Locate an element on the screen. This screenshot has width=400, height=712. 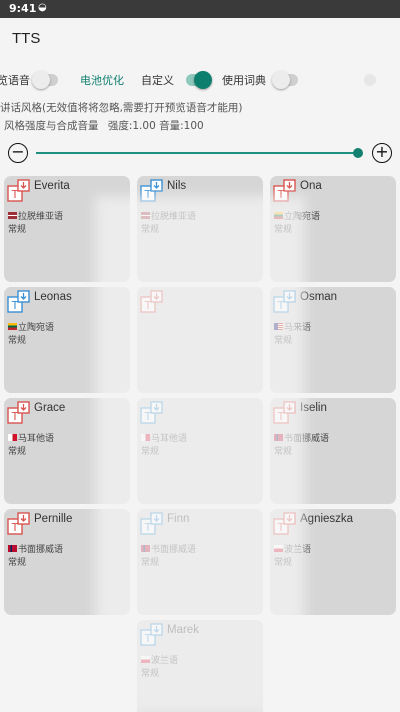
preview-voice-toggle: 览语音 is located at coordinates (29, 80).